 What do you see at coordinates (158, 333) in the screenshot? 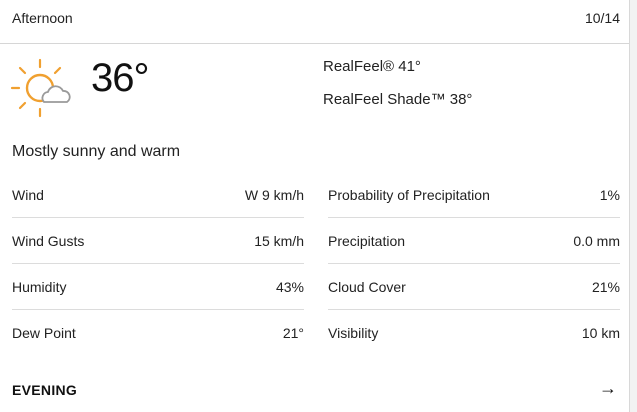
I see `stat-dew-point: Dew Point 21°` at bounding box center [158, 333].